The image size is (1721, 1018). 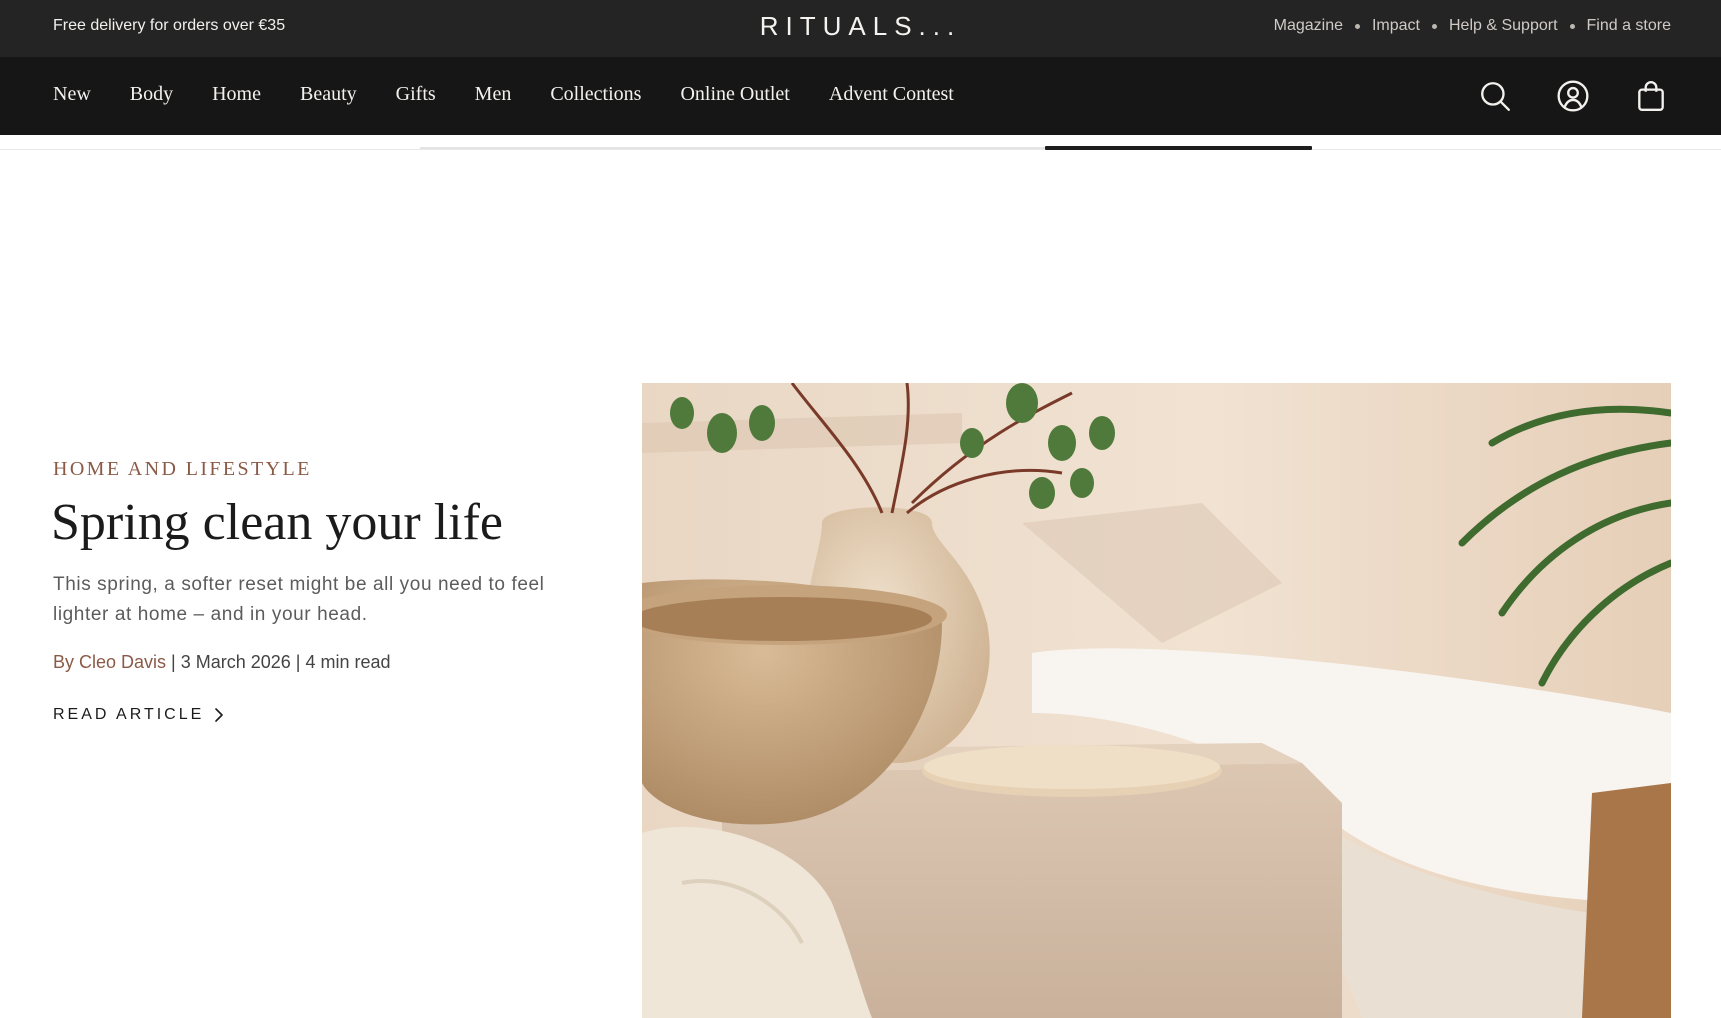 What do you see at coordinates (891, 94) in the screenshot?
I see `nav-item-advent-contest: Advent Contest` at bounding box center [891, 94].